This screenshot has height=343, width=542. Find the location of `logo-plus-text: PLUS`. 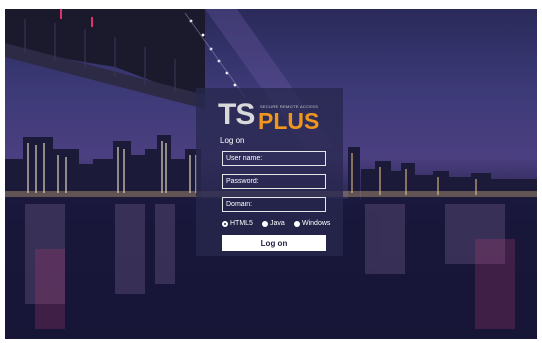

logo-plus-text: PLUS is located at coordinates (289, 121).